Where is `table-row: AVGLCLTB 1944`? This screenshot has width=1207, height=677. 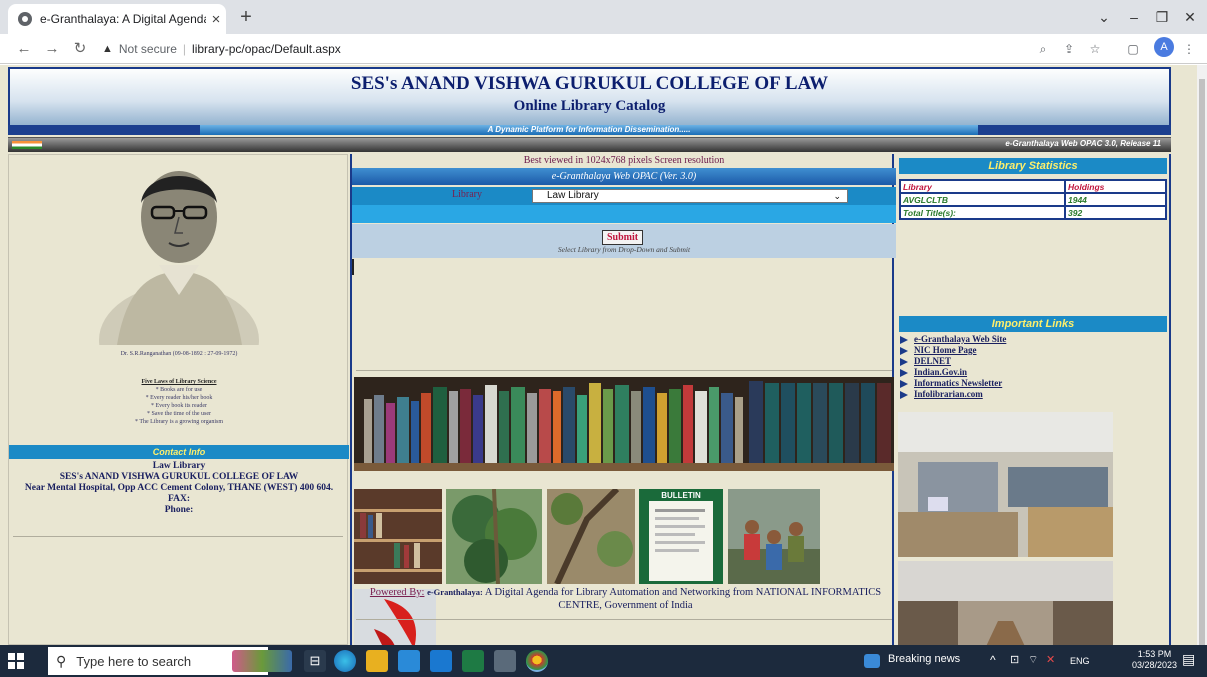
table-row: AVGLCLTB 1944 is located at coordinates (1033, 199).